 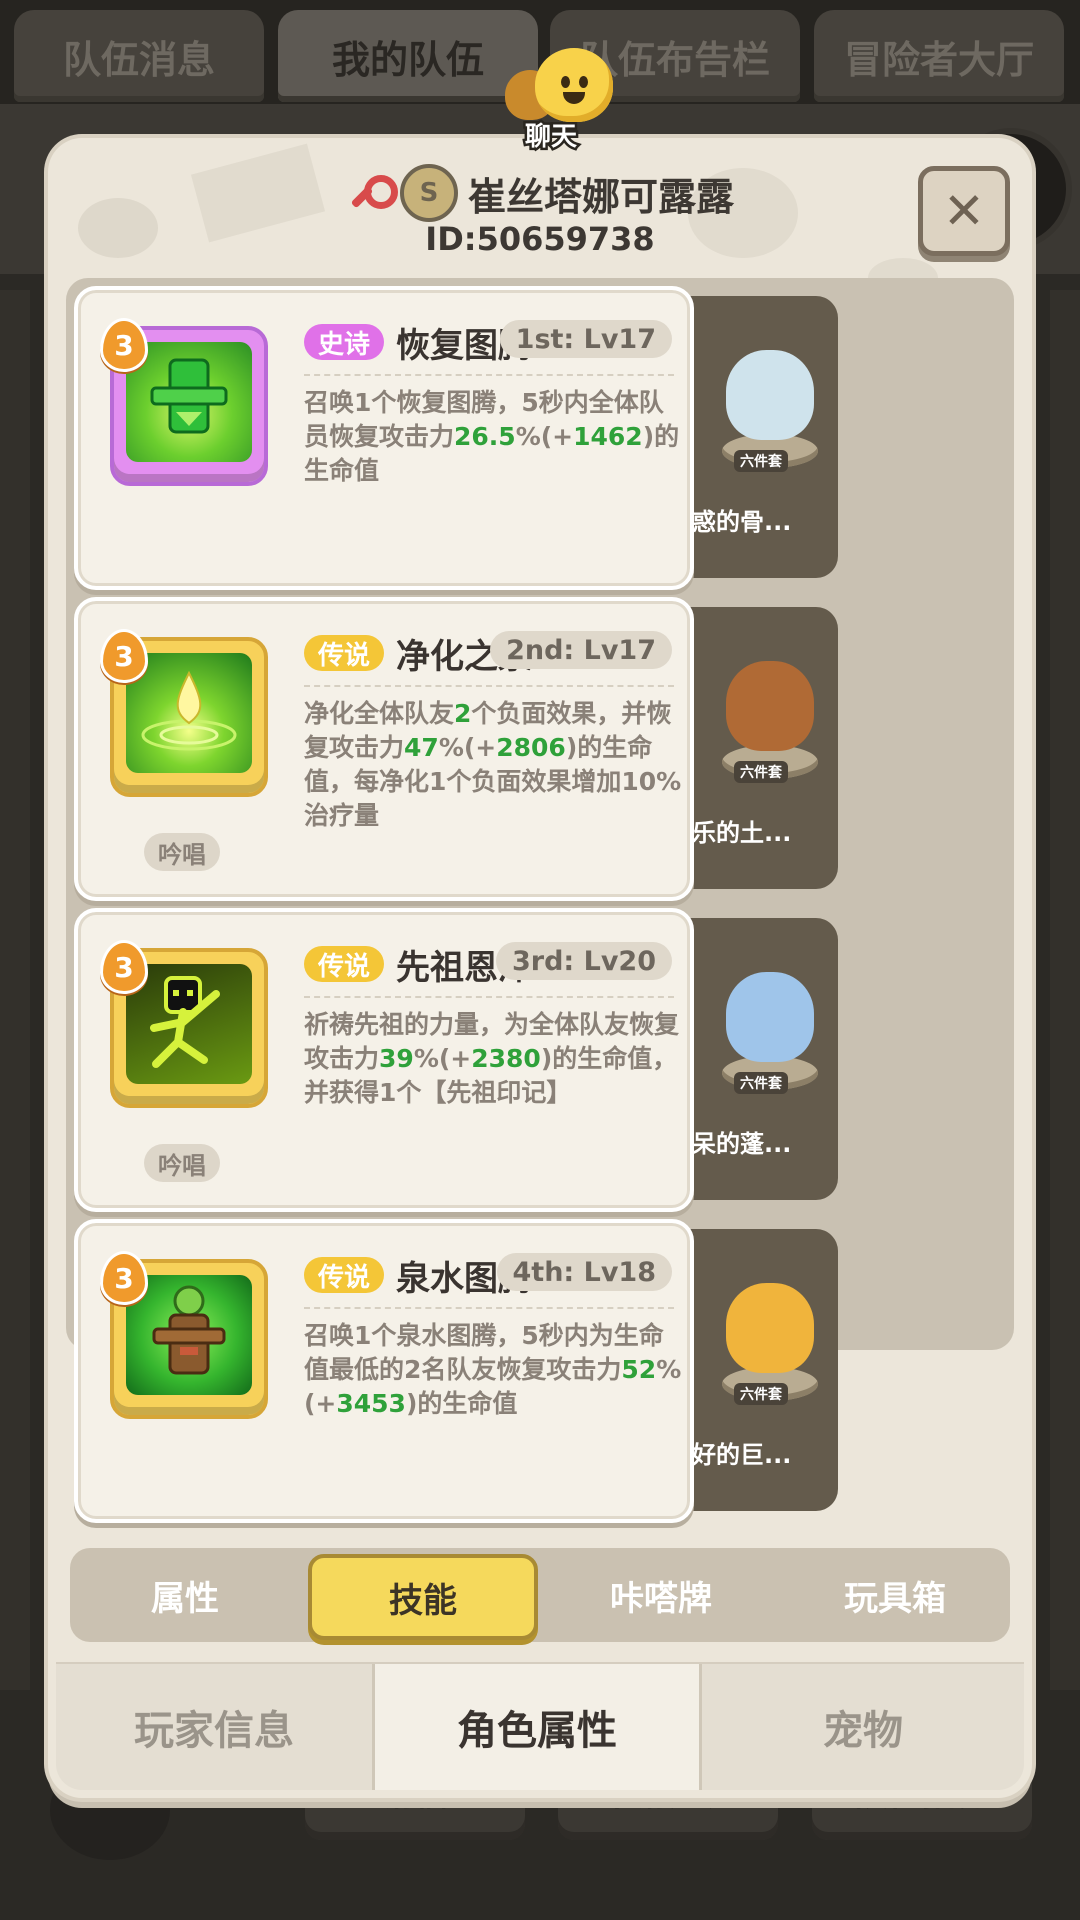 What do you see at coordinates (428, 193) in the screenshot?
I see `rank-medal-icon: S` at bounding box center [428, 193].